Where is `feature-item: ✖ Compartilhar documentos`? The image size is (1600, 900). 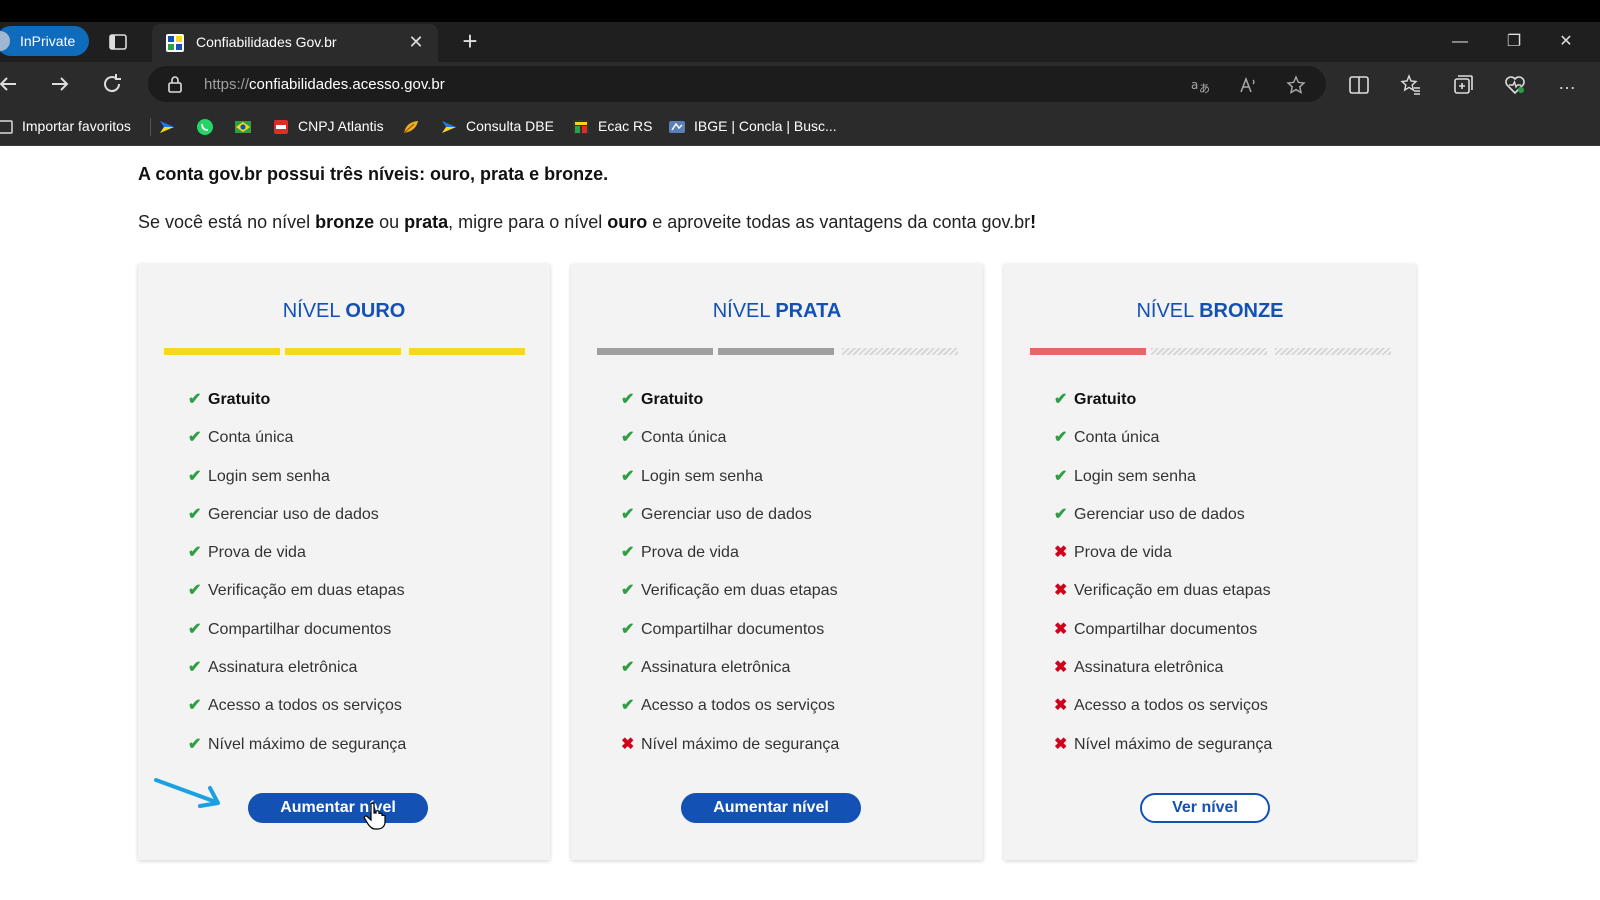 feature-item: ✖ Compartilhar documentos is located at coordinates (1163, 639).